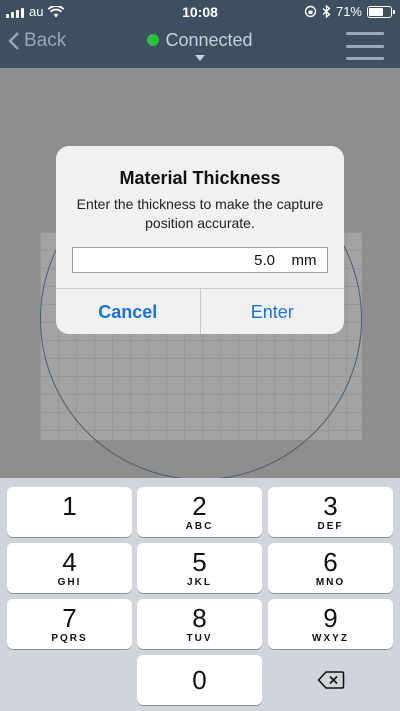 Image resolution: width=400 pixels, height=711 pixels. Describe the element at coordinates (310, 11) in the screenshot. I see `rotation-lock-icon` at that location.